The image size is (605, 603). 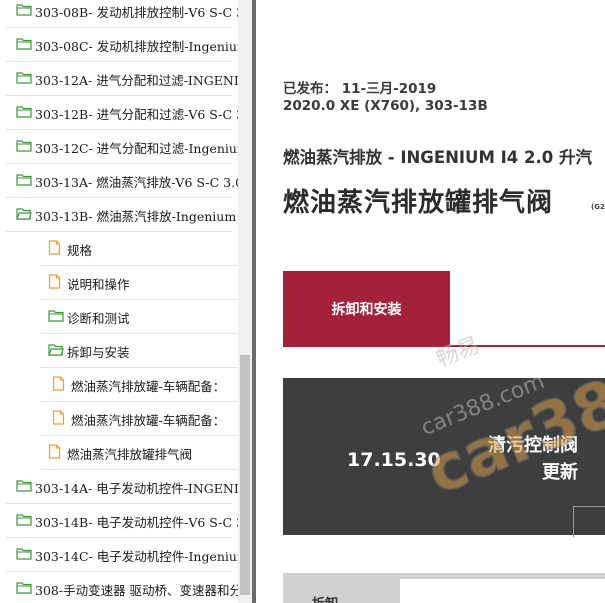 I want to click on tree-item-label: 规格, so click(x=80, y=250).